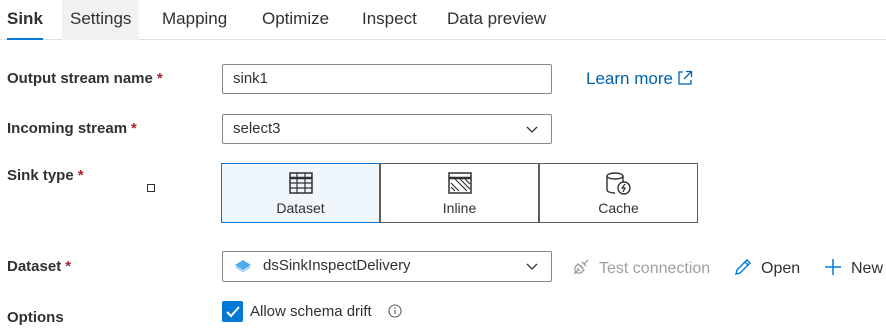  I want to click on plus-icon, so click(833, 267).